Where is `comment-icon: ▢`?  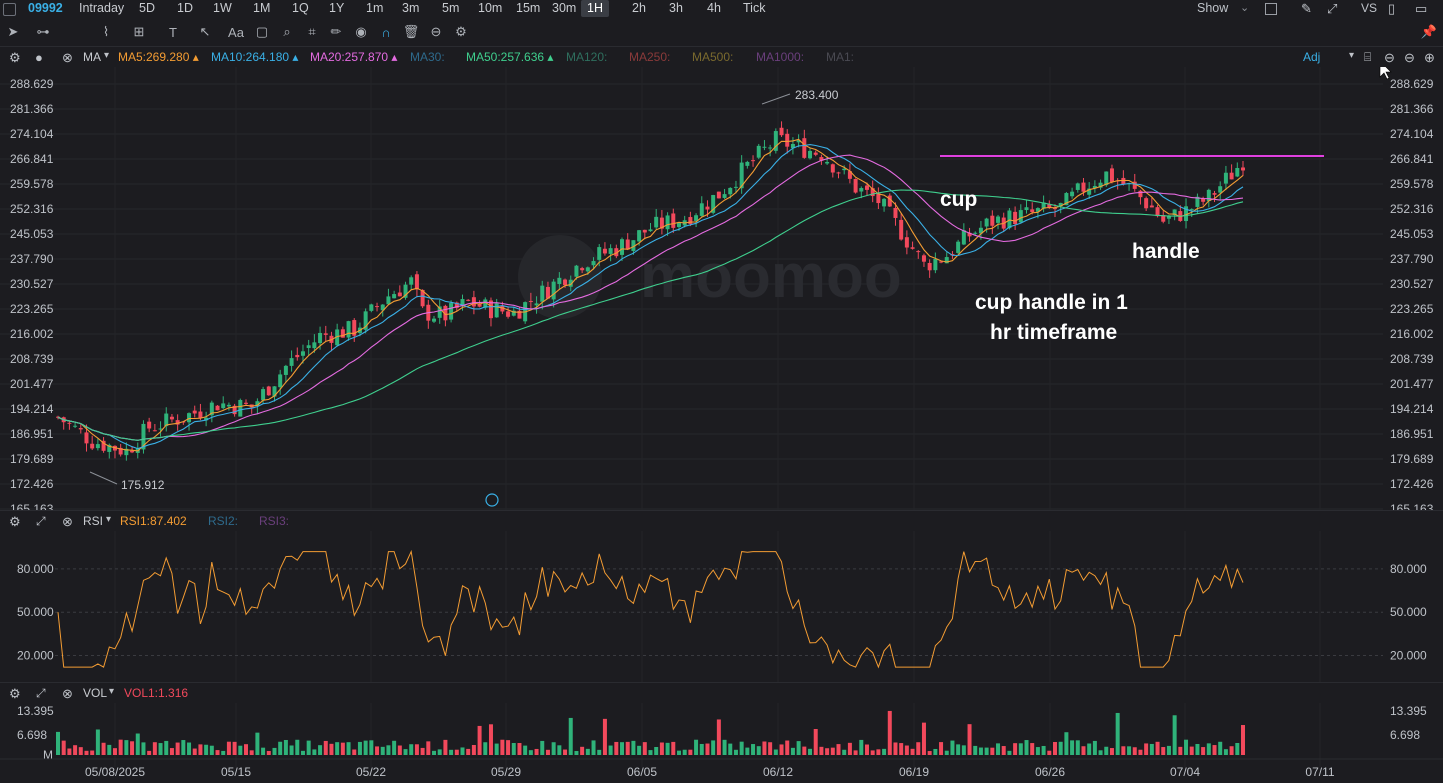
comment-icon: ▢ is located at coordinates (262, 32).